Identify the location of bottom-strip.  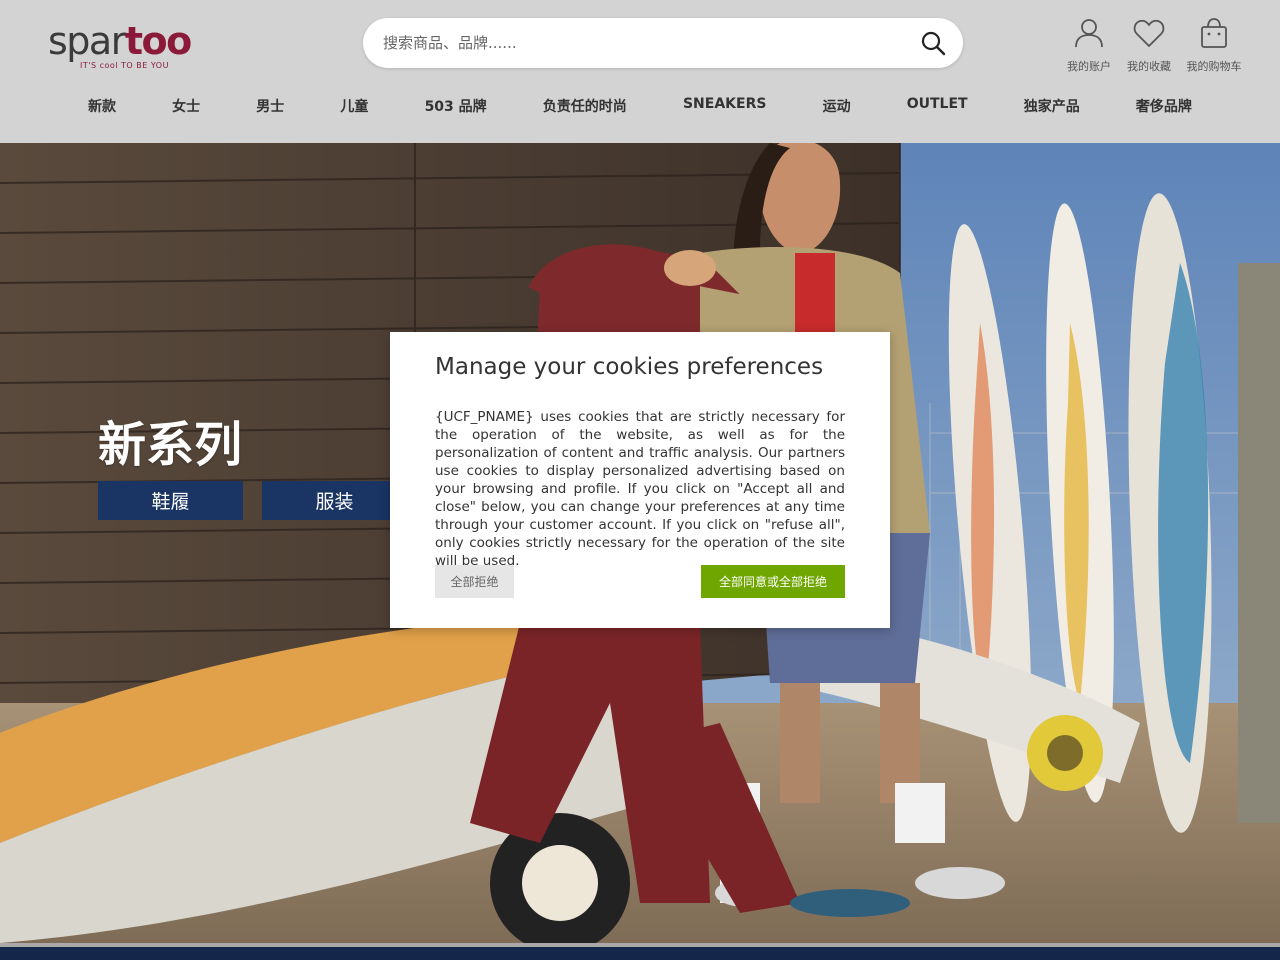
(640, 951).